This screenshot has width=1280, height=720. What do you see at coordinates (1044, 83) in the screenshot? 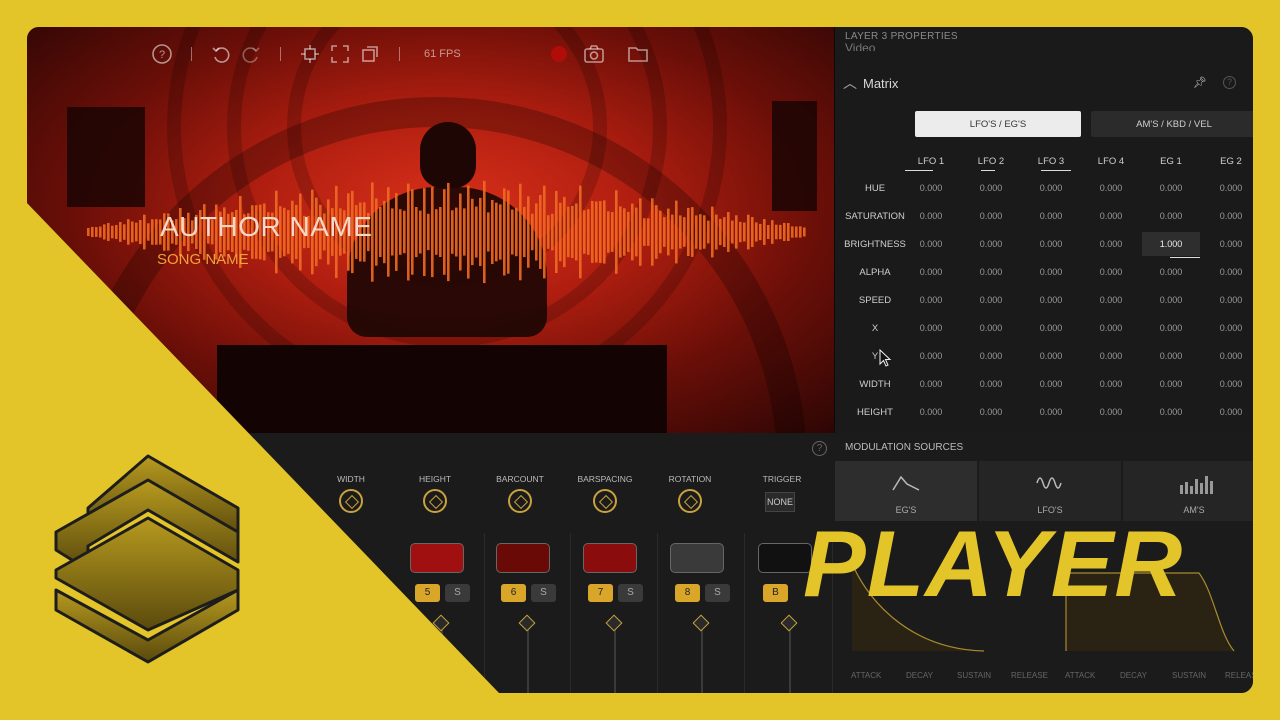
I see `matrix-section-header: ︿ Matrix 📌︎ ?` at bounding box center [1044, 83].